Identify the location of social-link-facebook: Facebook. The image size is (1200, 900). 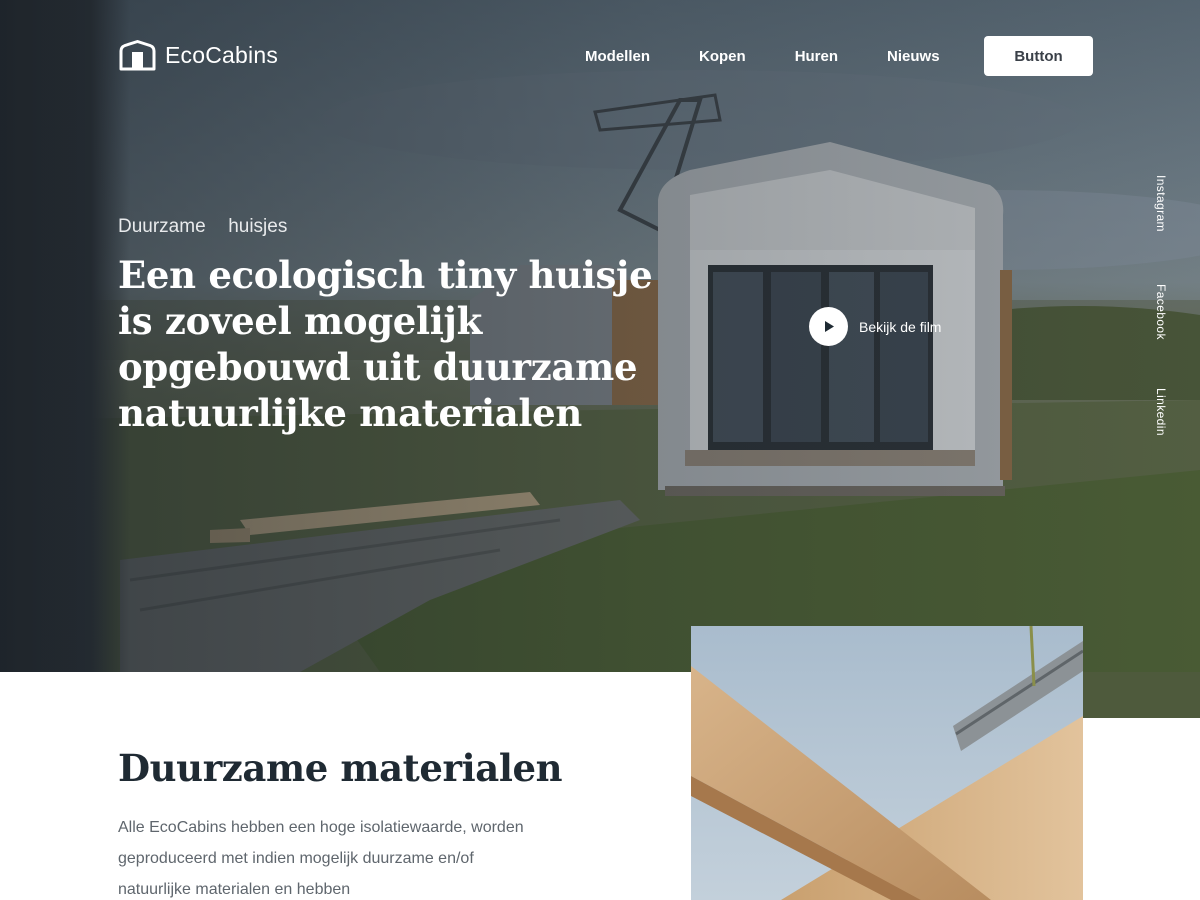
(1161, 312).